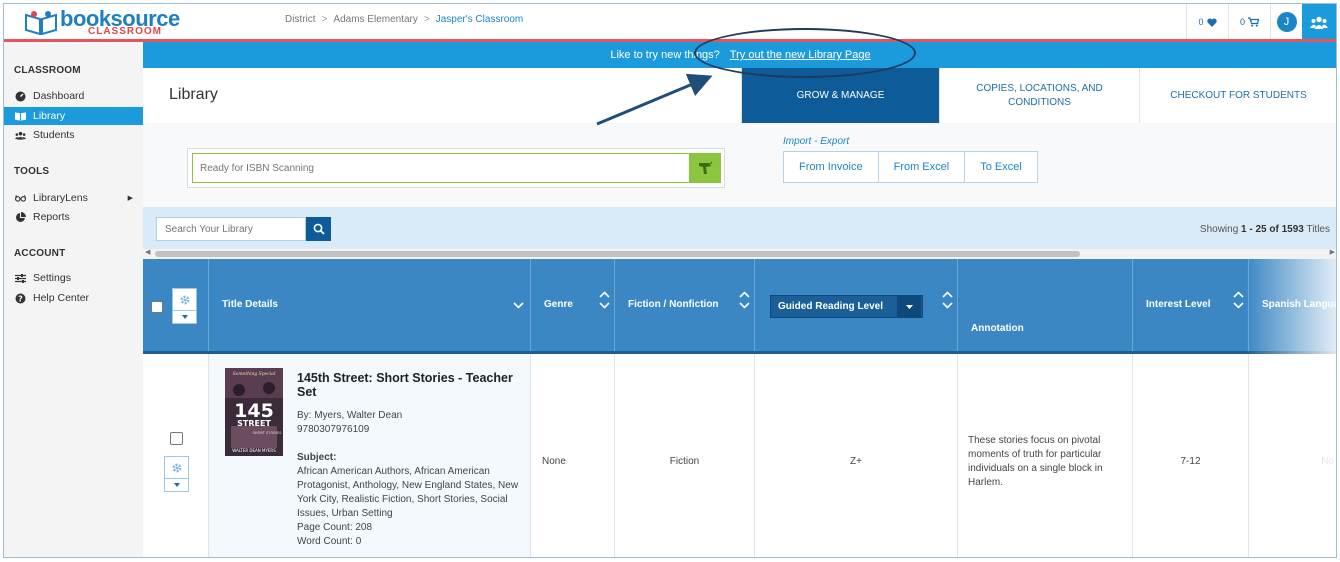 The image size is (1340, 562). What do you see at coordinates (1237, 95) in the screenshot?
I see `tab-checkout-for-students: CHECKOUT FOR STUDENTS` at bounding box center [1237, 95].